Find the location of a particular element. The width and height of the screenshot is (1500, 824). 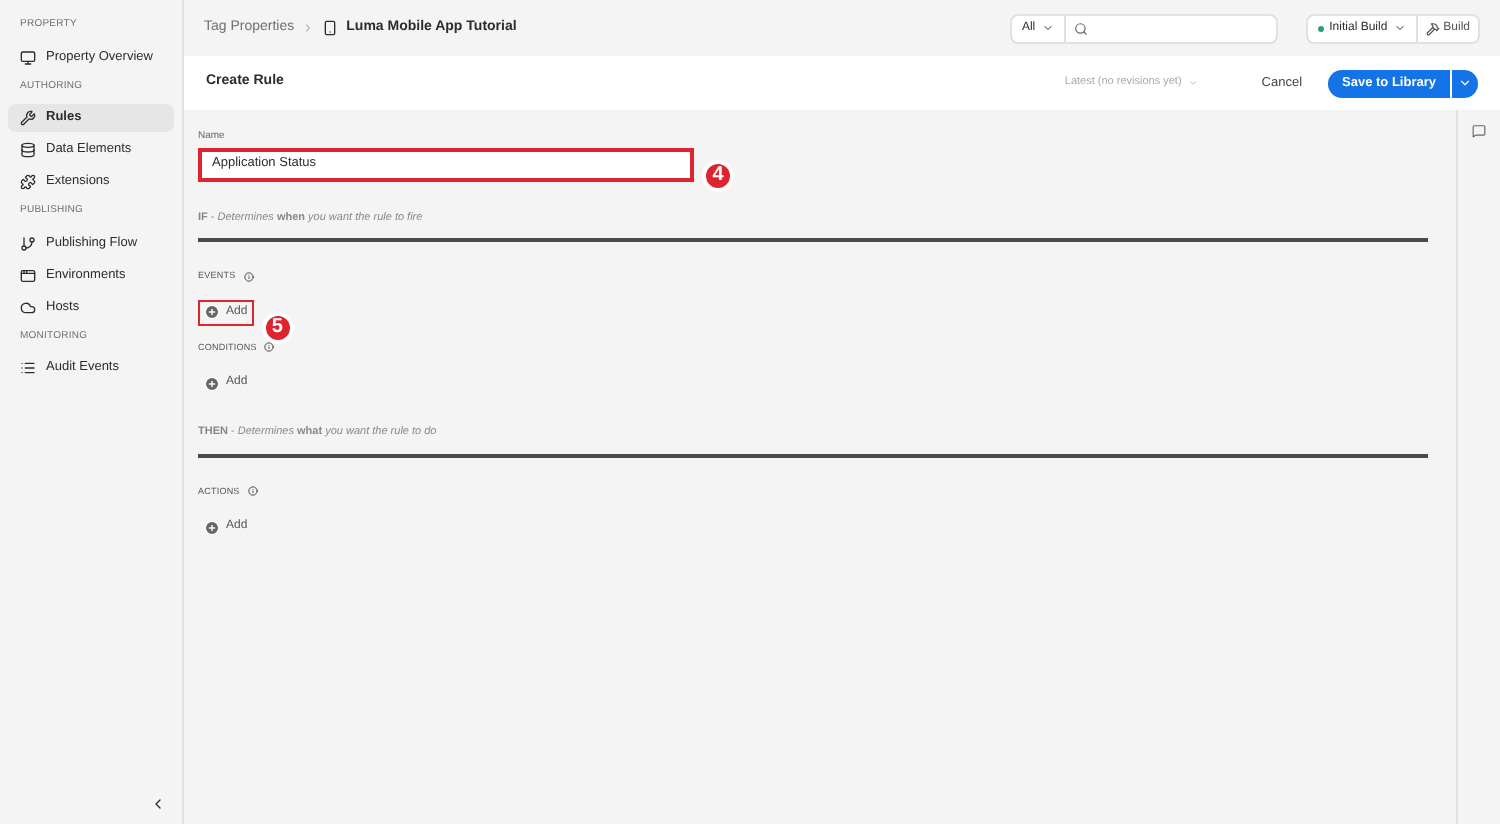

puzzle-icon is located at coordinates (28, 182).